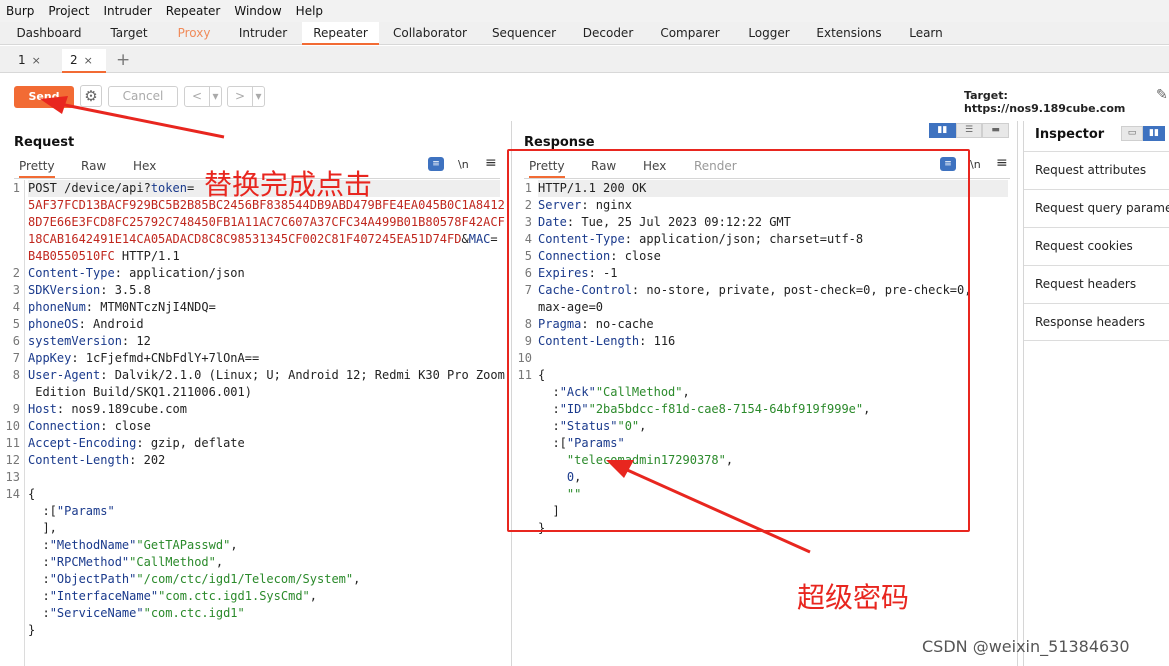 The width and height of the screenshot is (1169, 666). Describe the element at coordinates (264, 290) in the screenshot. I see `code-line: SDKVersion: 3.5.8` at that location.